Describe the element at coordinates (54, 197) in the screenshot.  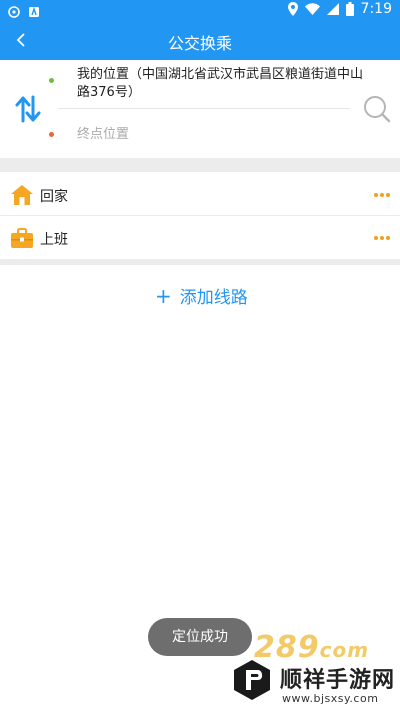
I see `favorite-home-label: 回家` at that location.